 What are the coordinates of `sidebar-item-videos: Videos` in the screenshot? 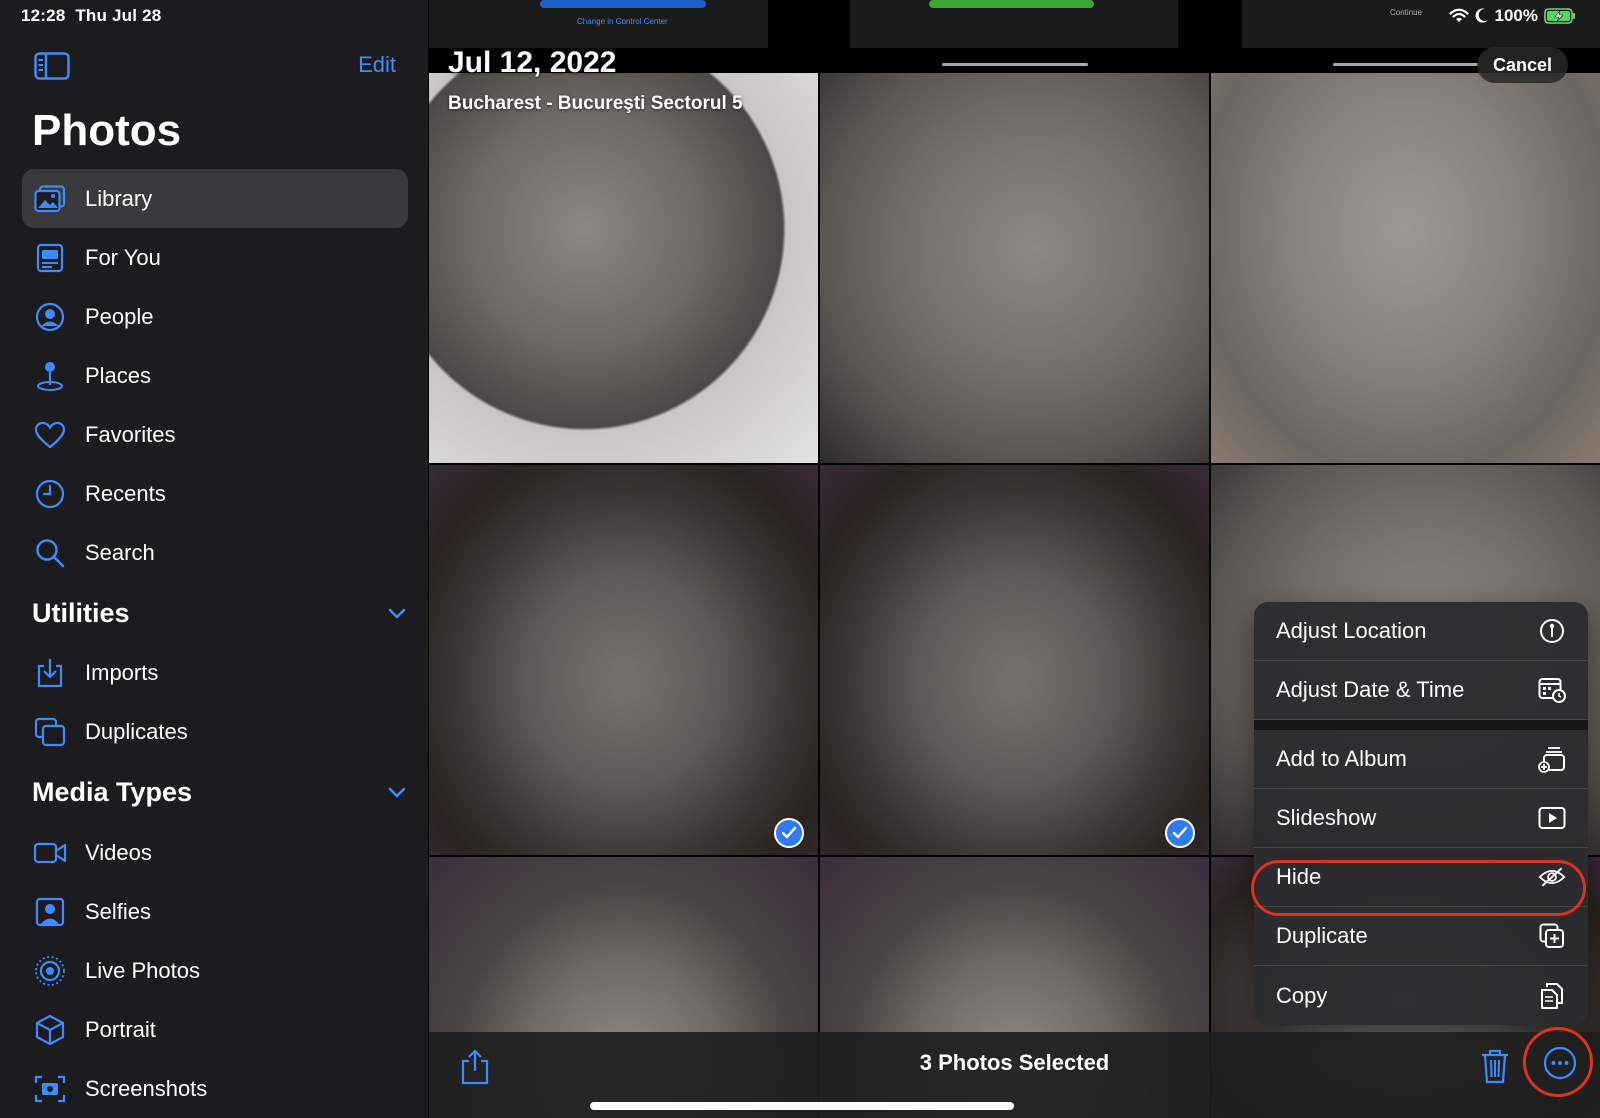 It's located at (215, 852).